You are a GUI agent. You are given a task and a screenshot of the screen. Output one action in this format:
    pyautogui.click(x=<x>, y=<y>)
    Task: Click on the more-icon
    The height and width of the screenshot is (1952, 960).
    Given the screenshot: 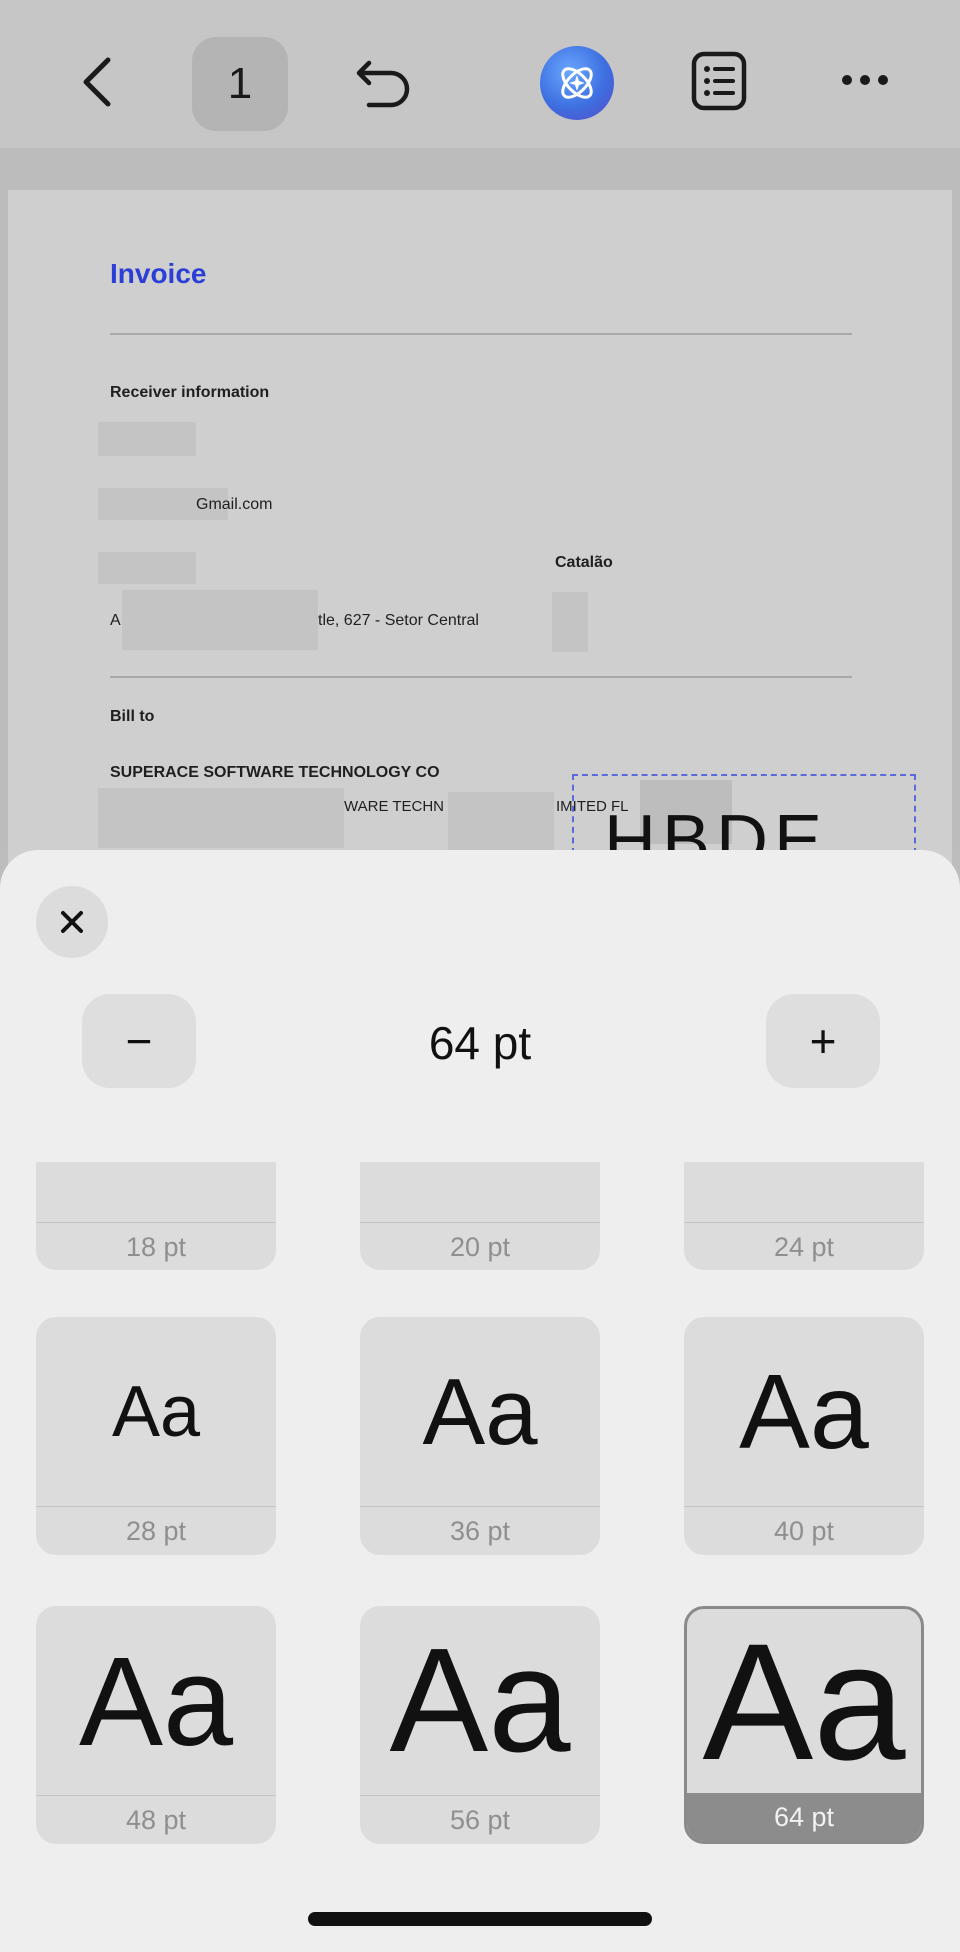 What is the action you would take?
    pyautogui.click(x=865, y=80)
    